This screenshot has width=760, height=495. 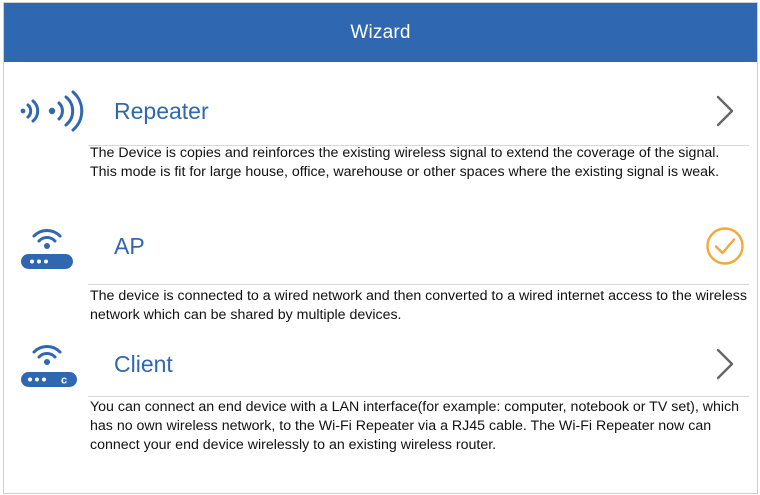 I want to click on option-title-ap: AP, so click(x=129, y=246).